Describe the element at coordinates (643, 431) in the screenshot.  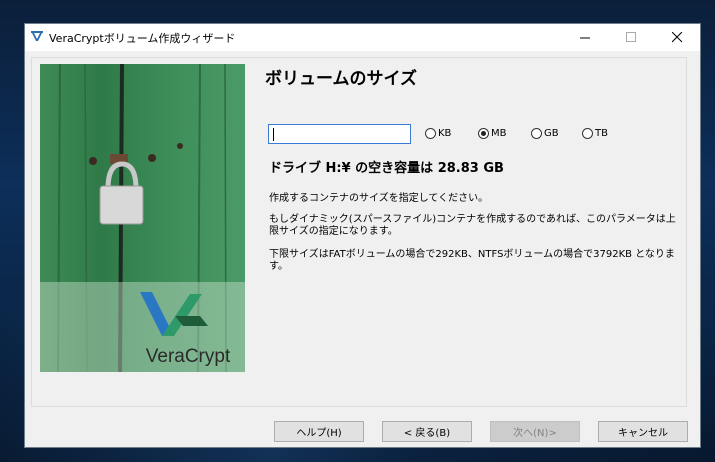
I see `cancel-button: キャンセル` at that location.